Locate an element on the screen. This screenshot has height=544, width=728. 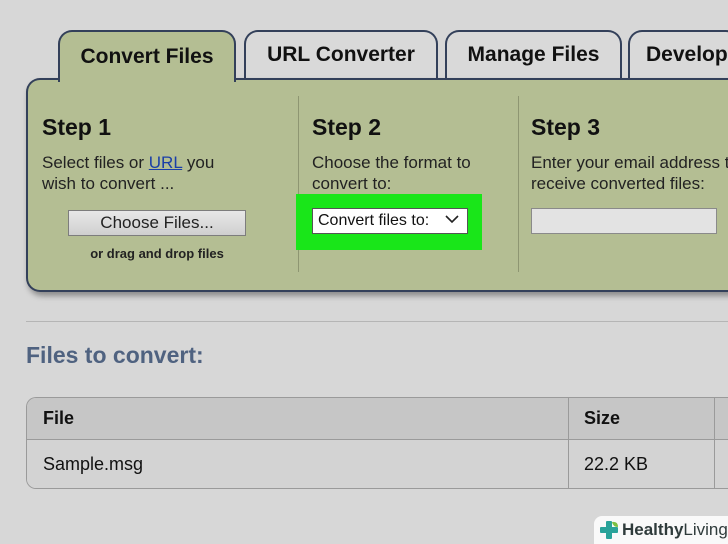
table-header: File Size is located at coordinates (377, 419).